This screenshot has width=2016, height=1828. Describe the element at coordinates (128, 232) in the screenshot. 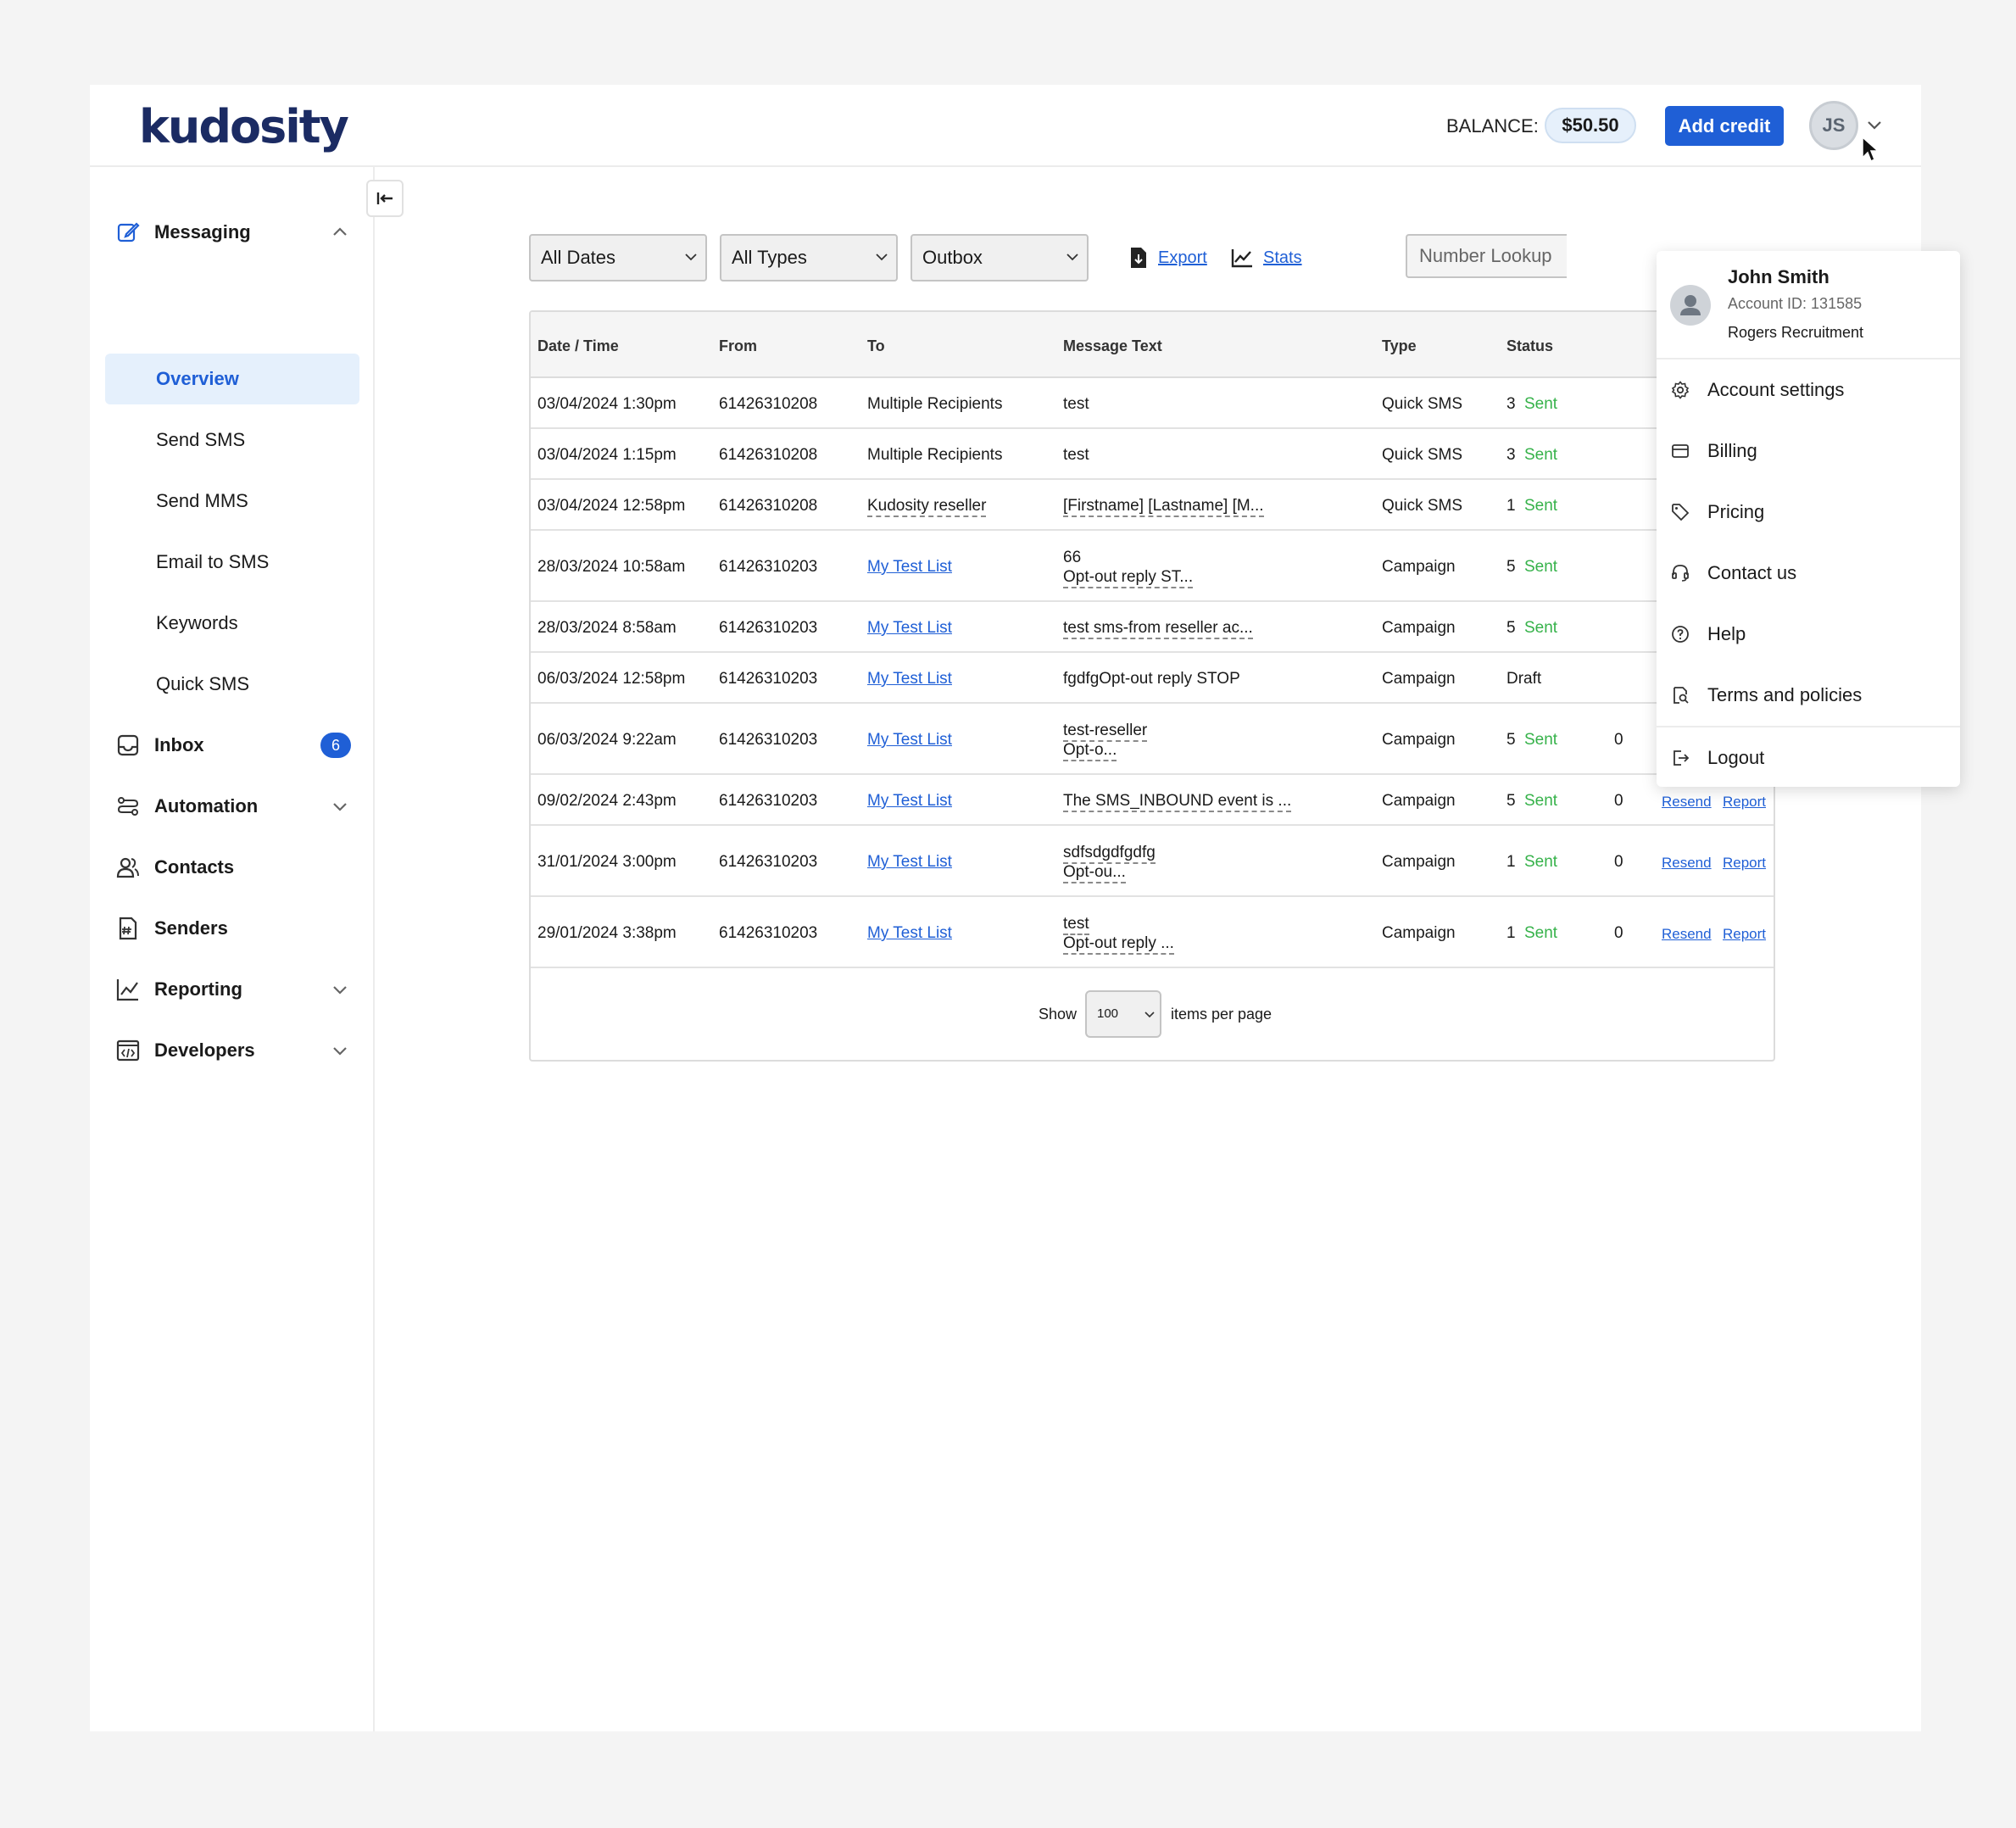

I see `edit-icon` at that location.